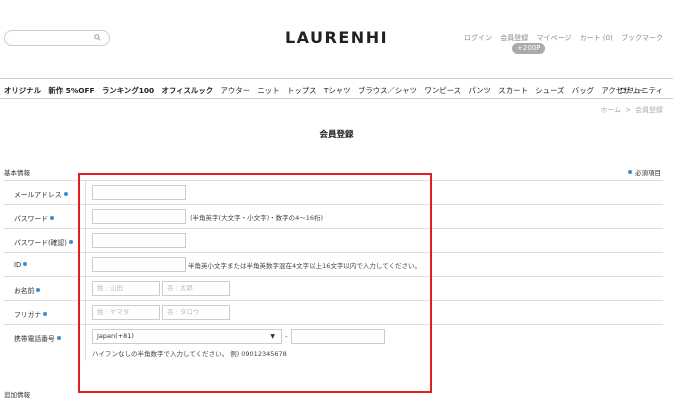  Describe the element at coordinates (479, 90) in the screenshot. I see `nav-item-pants: パンツ` at that location.